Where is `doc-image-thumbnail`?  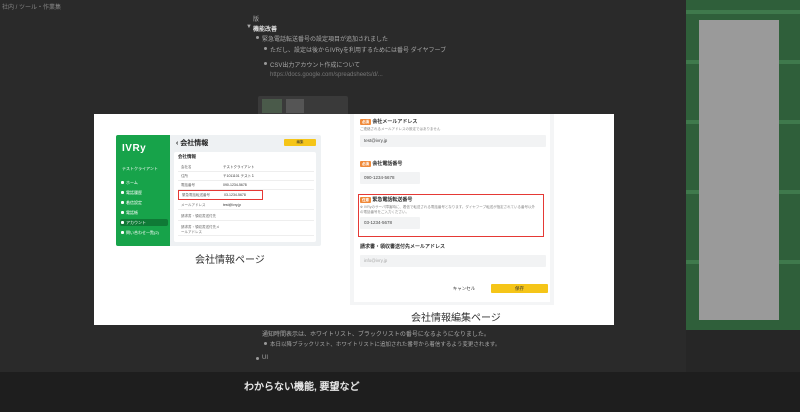 doc-image-thumbnail is located at coordinates (303, 106).